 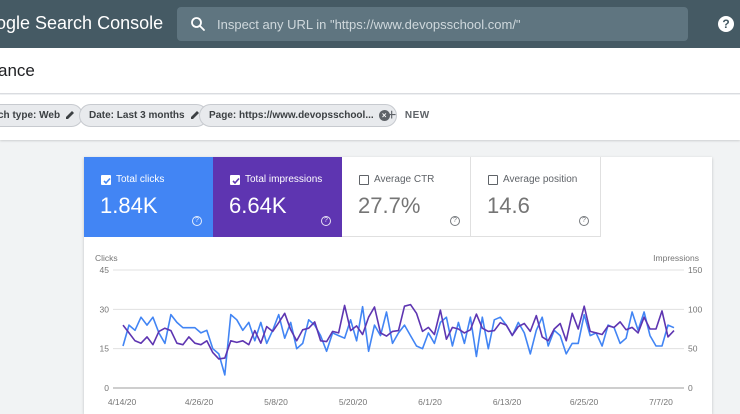 What do you see at coordinates (507, 402) in the screenshot?
I see `x-axis-tick-label: 6/13/20` at bounding box center [507, 402].